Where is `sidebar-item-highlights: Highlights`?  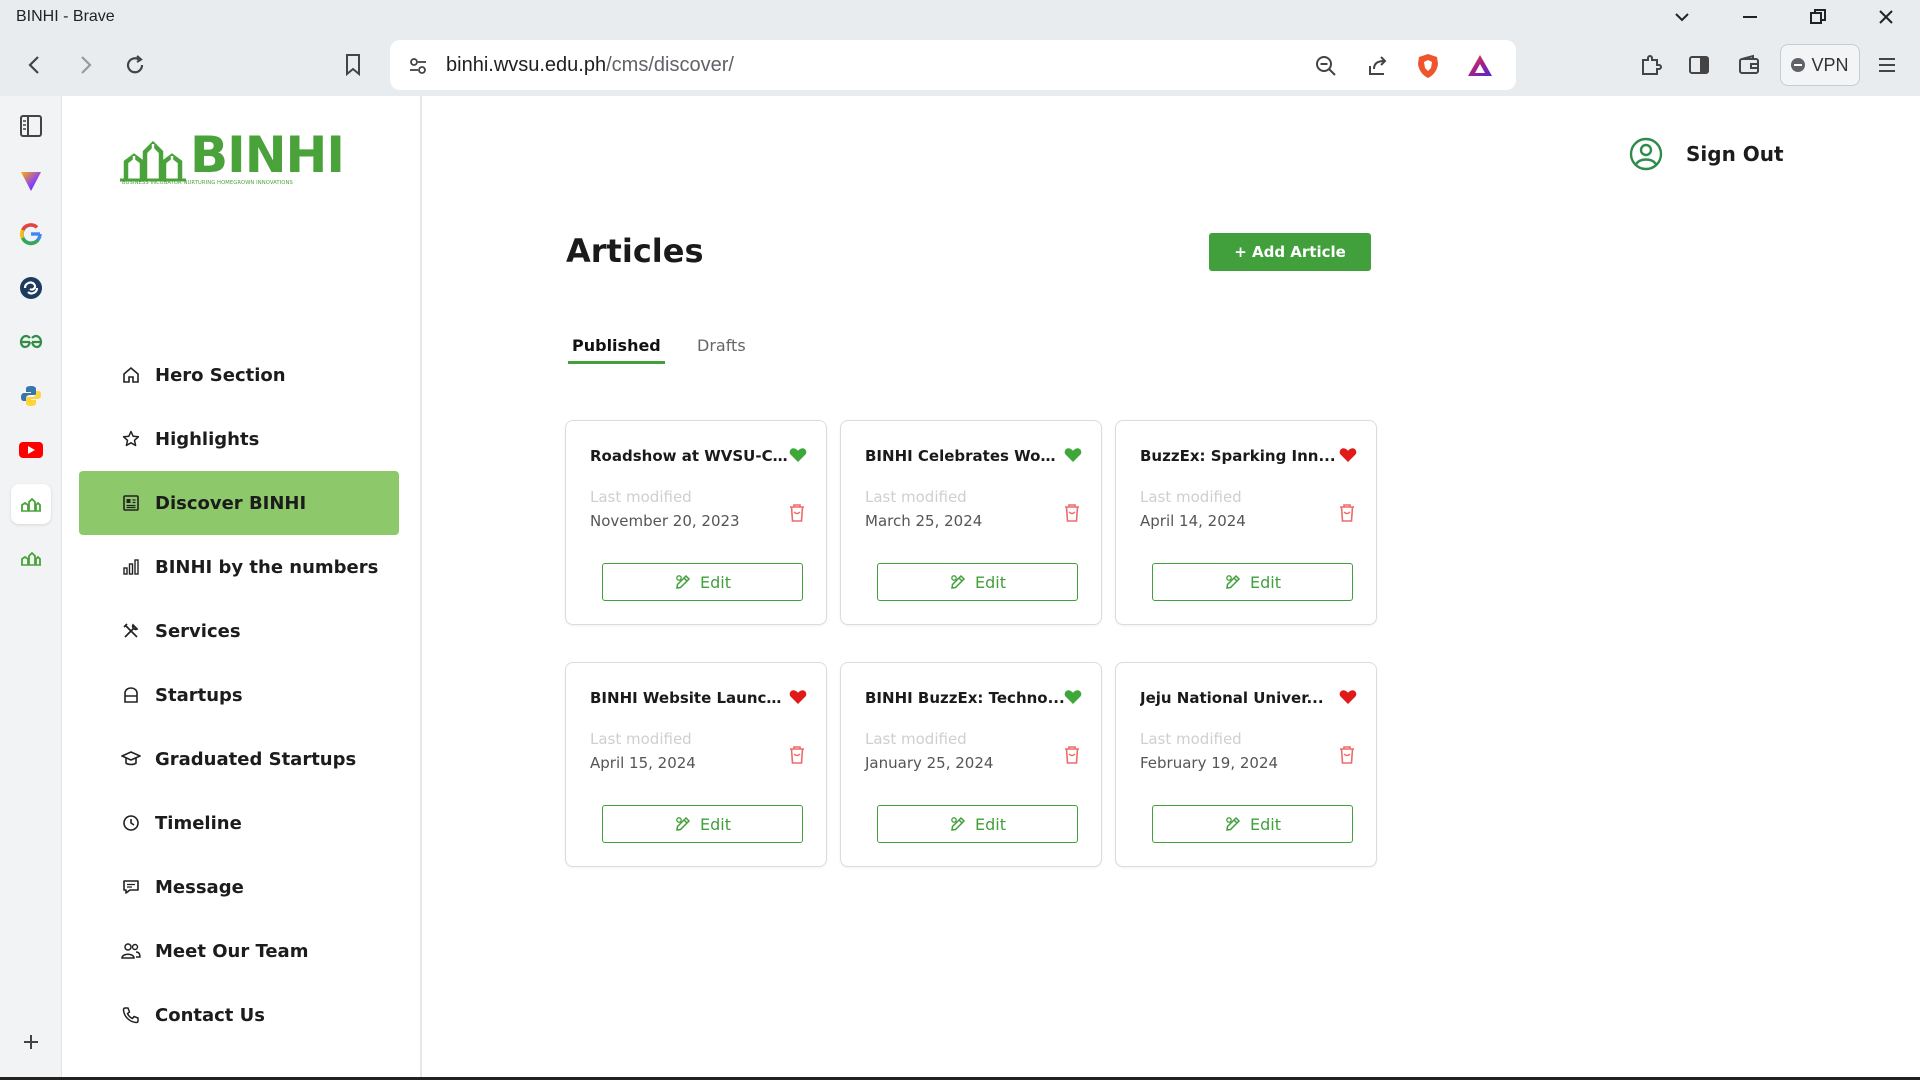
sidebar-item-highlights: Highlights is located at coordinates (239, 439).